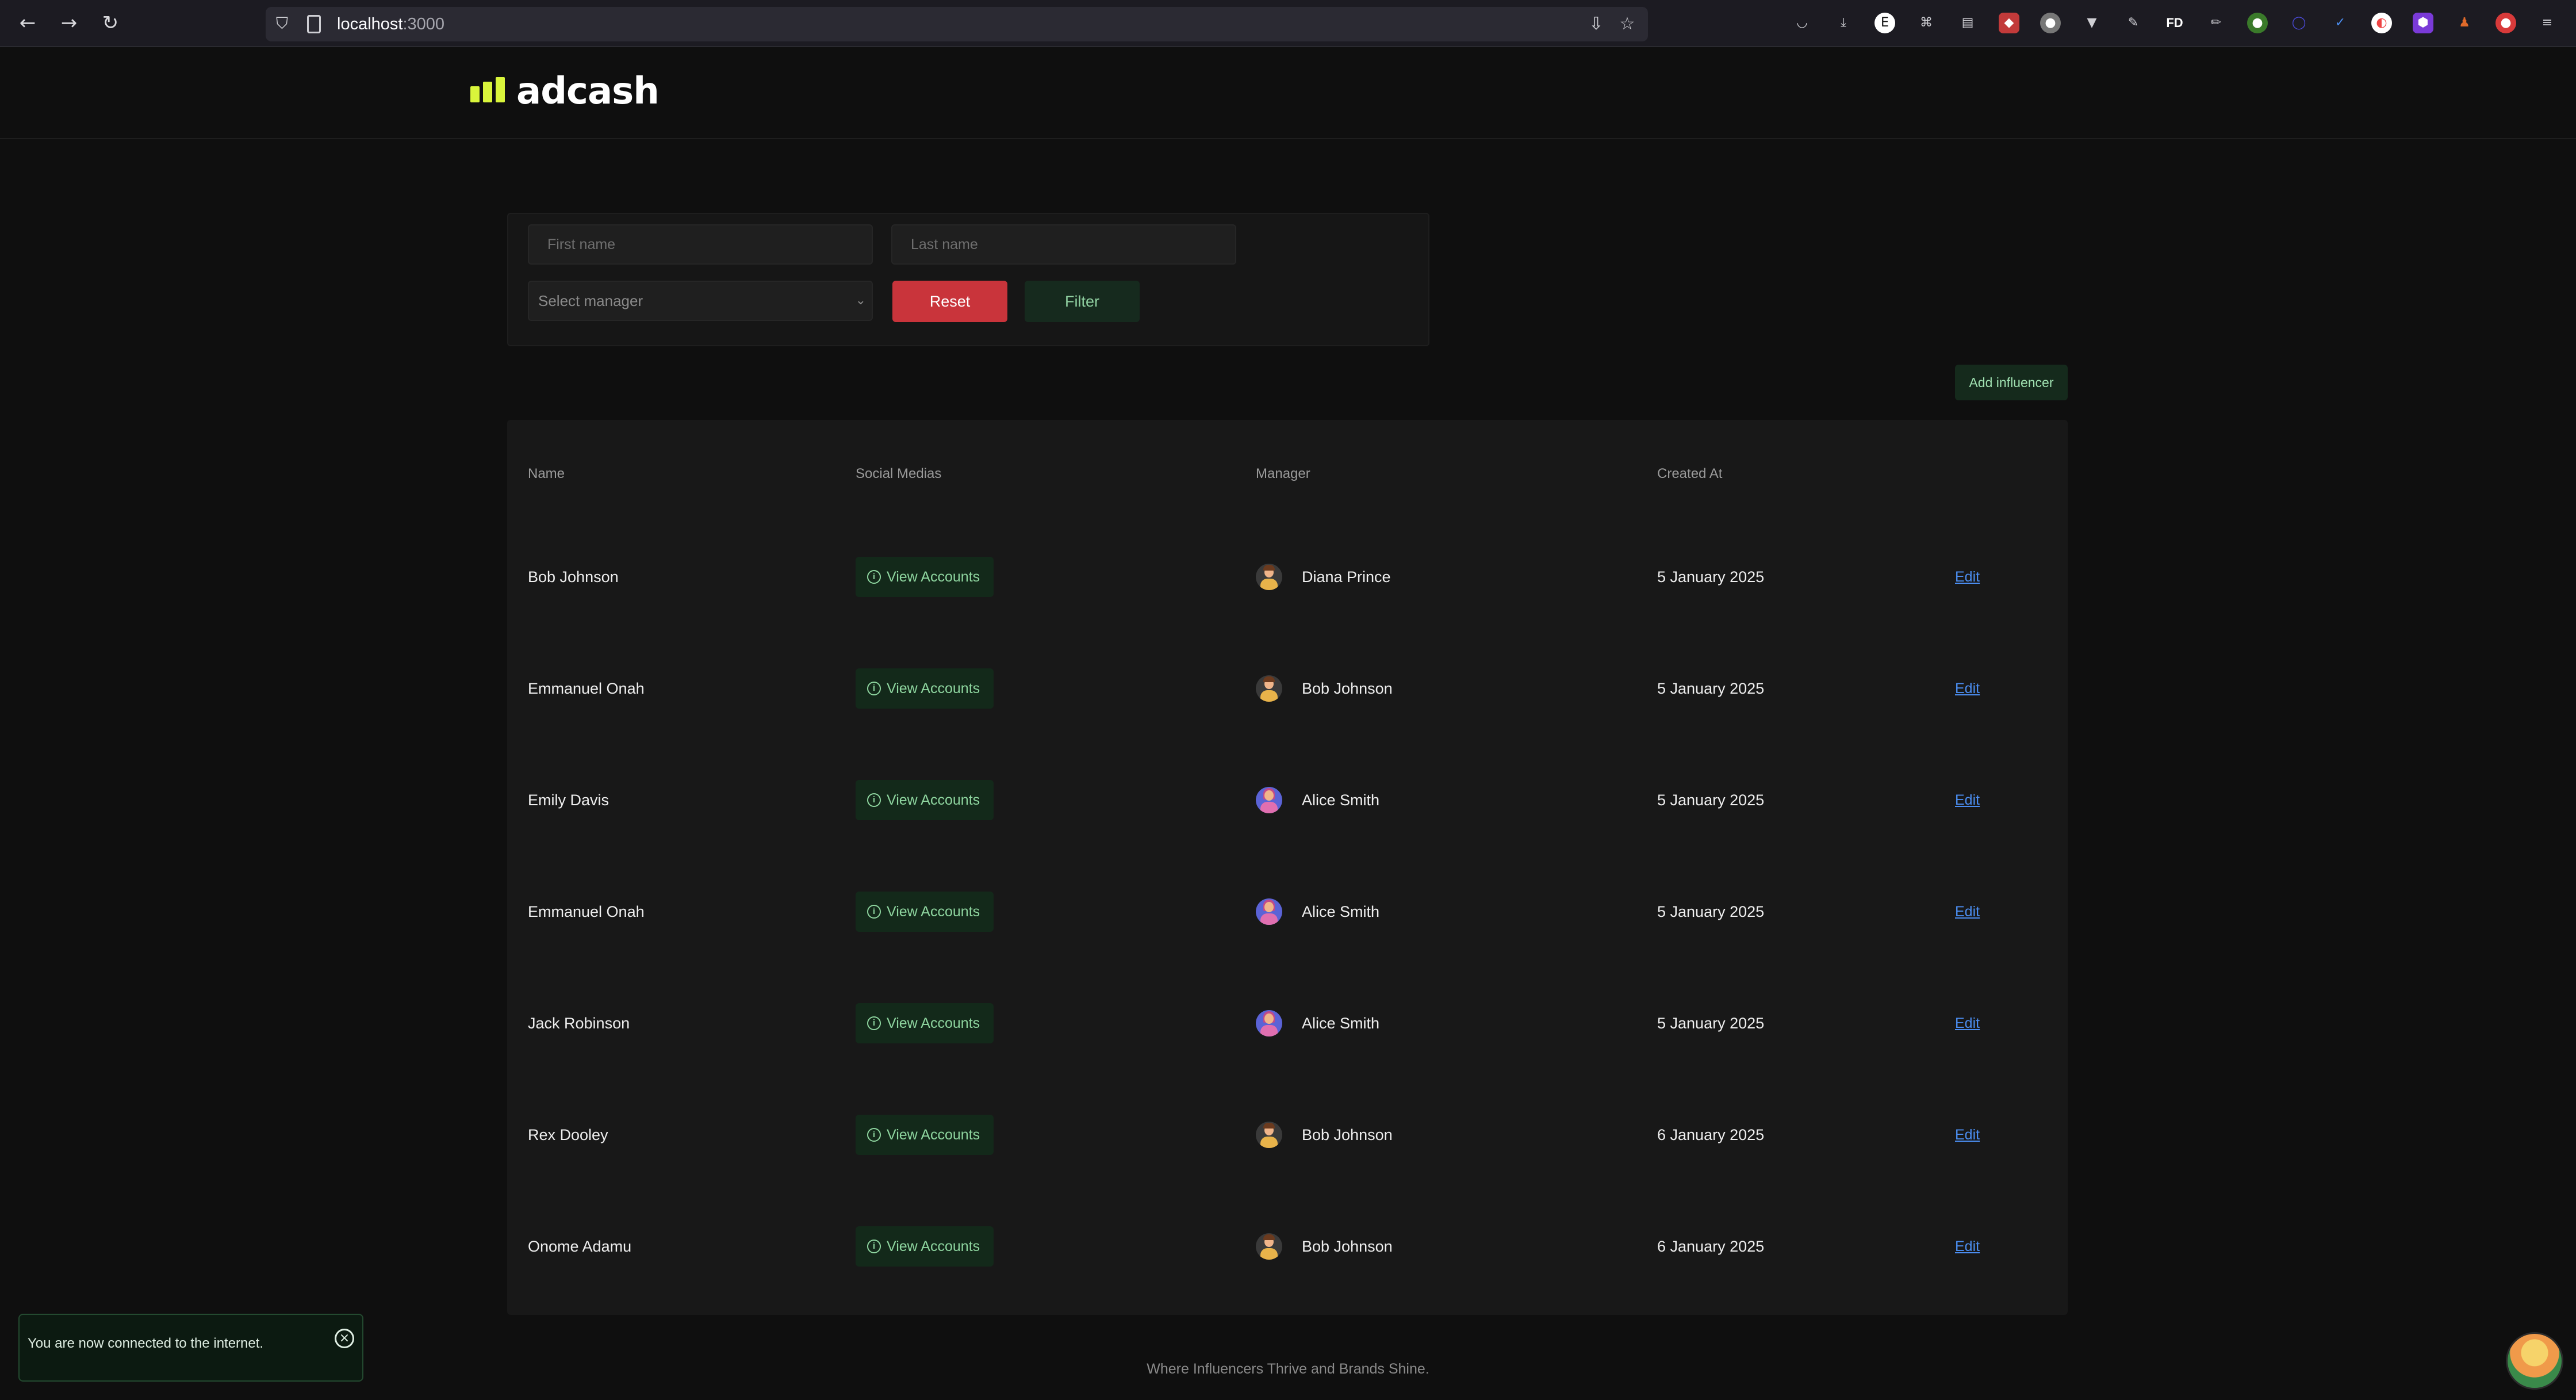 The image size is (2576, 1400). I want to click on extension-red-icon: ◆, so click(2009, 23).